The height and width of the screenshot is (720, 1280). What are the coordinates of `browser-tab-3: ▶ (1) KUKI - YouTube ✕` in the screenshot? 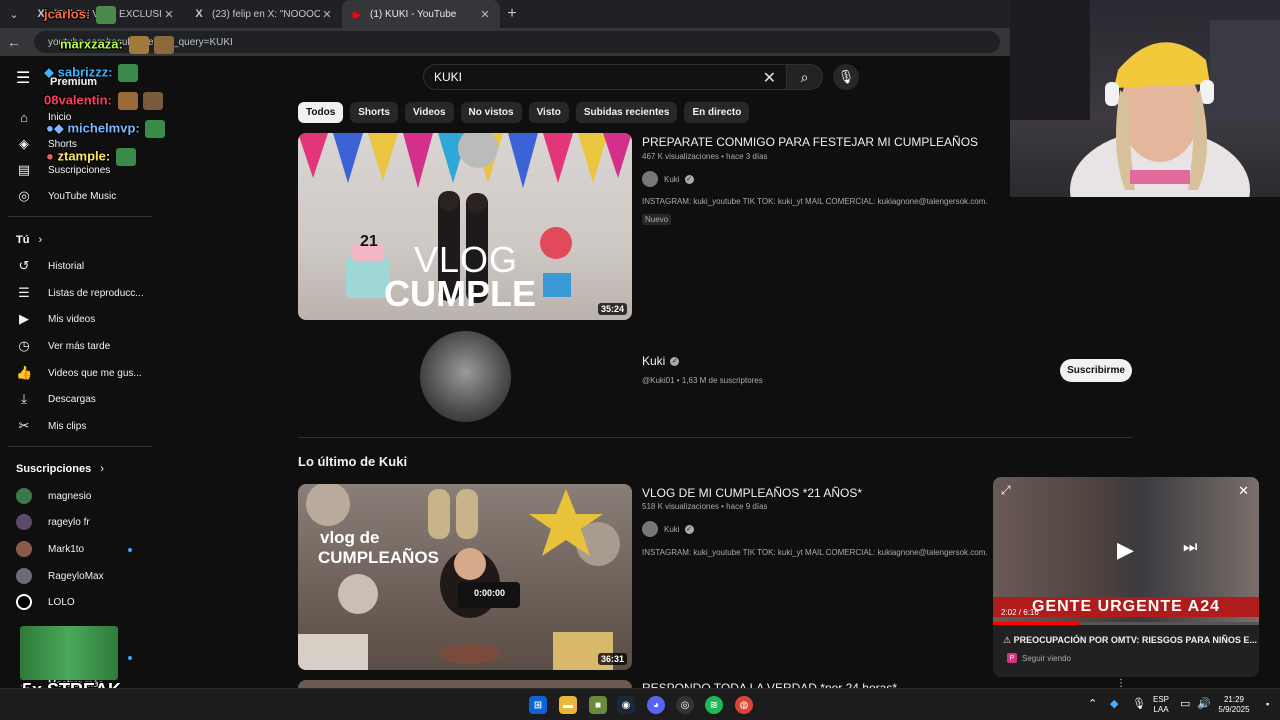 It's located at (421, 14).